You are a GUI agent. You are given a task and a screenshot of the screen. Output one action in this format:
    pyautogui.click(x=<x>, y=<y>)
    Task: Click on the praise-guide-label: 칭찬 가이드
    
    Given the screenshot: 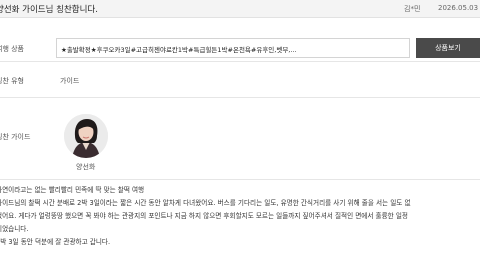 What is the action you would take?
    pyautogui.click(x=15, y=137)
    